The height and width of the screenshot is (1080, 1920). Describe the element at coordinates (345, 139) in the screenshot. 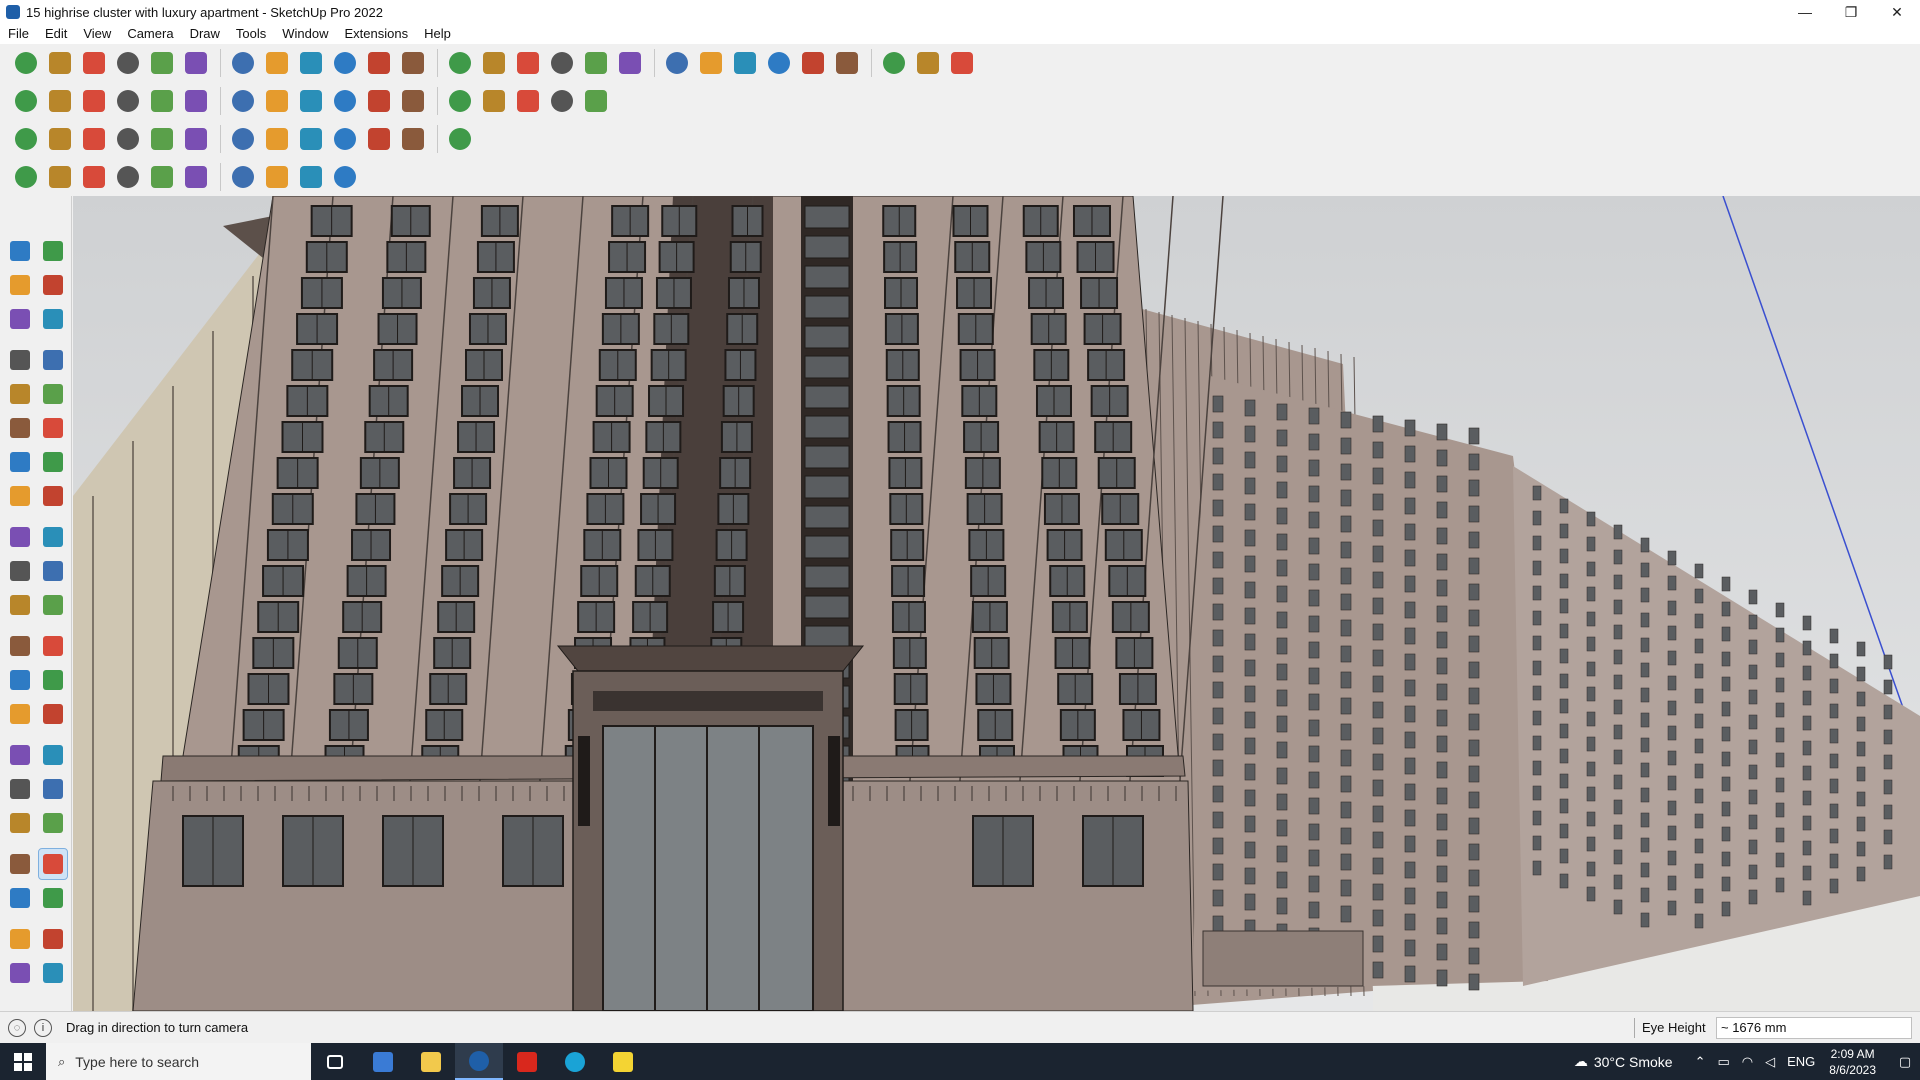

I see `stamp-button` at that location.